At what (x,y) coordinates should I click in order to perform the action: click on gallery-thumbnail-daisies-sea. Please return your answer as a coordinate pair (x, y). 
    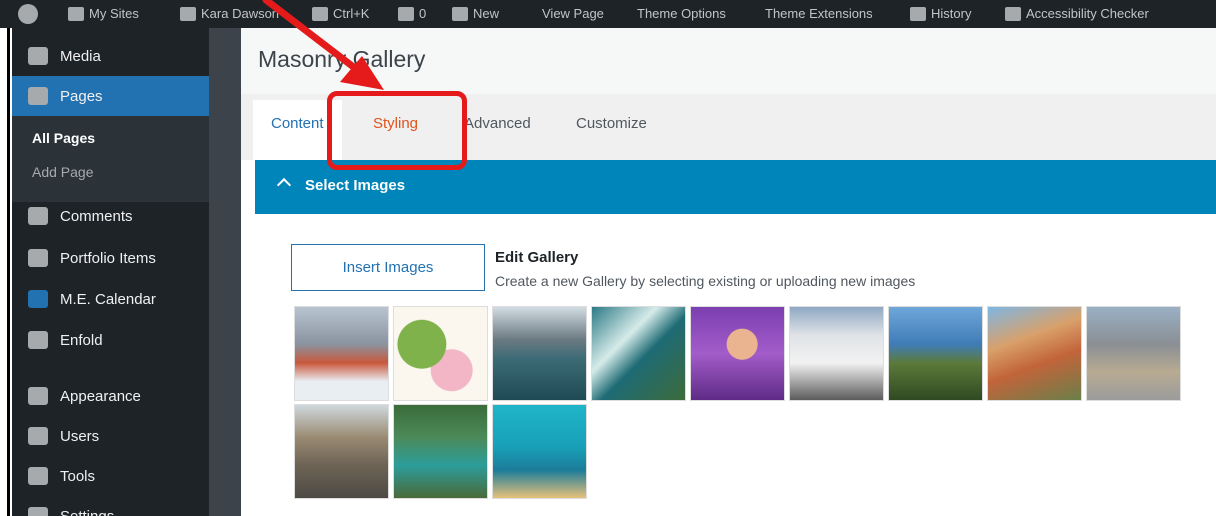
    Looking at the image, I should click on (935, 353).